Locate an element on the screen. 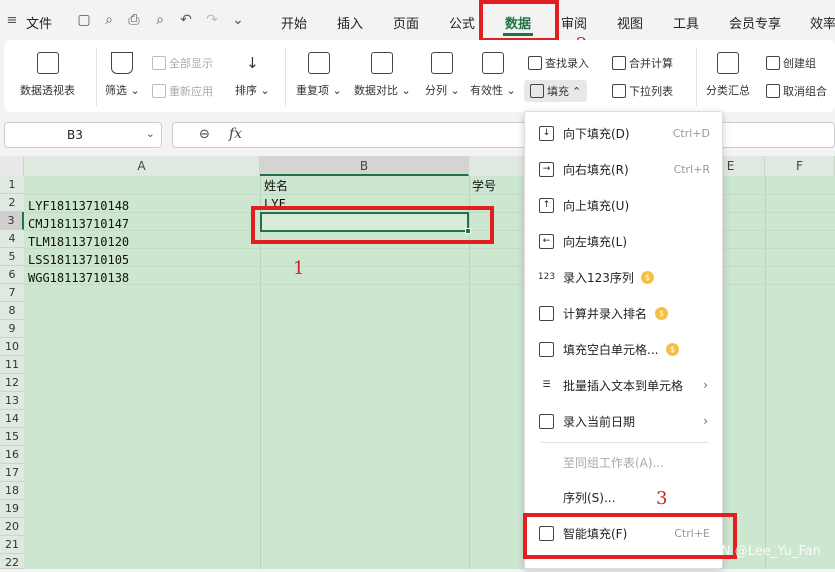  row-header: 9 is located at coordinates (12, 329).